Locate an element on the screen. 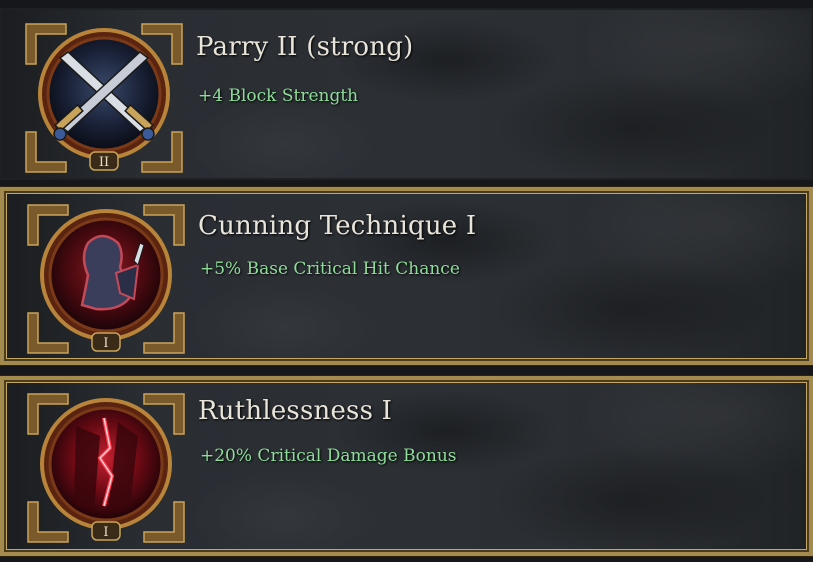 The height and width of the screenshot is (562, 813). blood-strike-icon: I is located at coordinates (106, 468).